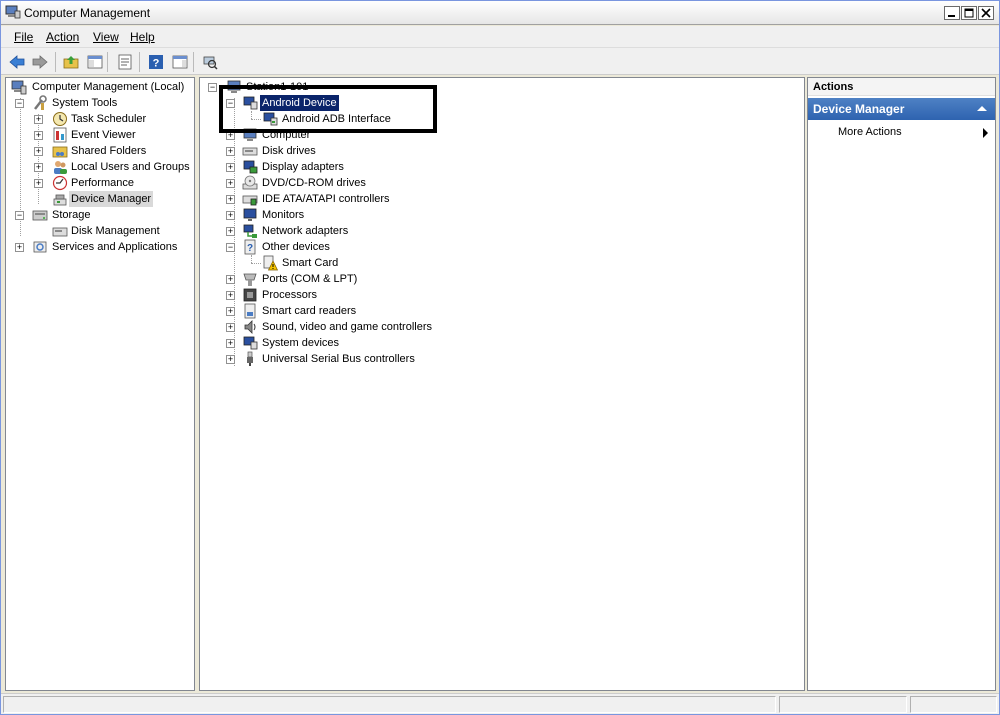 This screenshot has width=1000, height=715. What do you see at coordinates (100, 199) in the screenshot?
I see `tree-item-device-manager: Device Manager` at bounding box center [100, 199].